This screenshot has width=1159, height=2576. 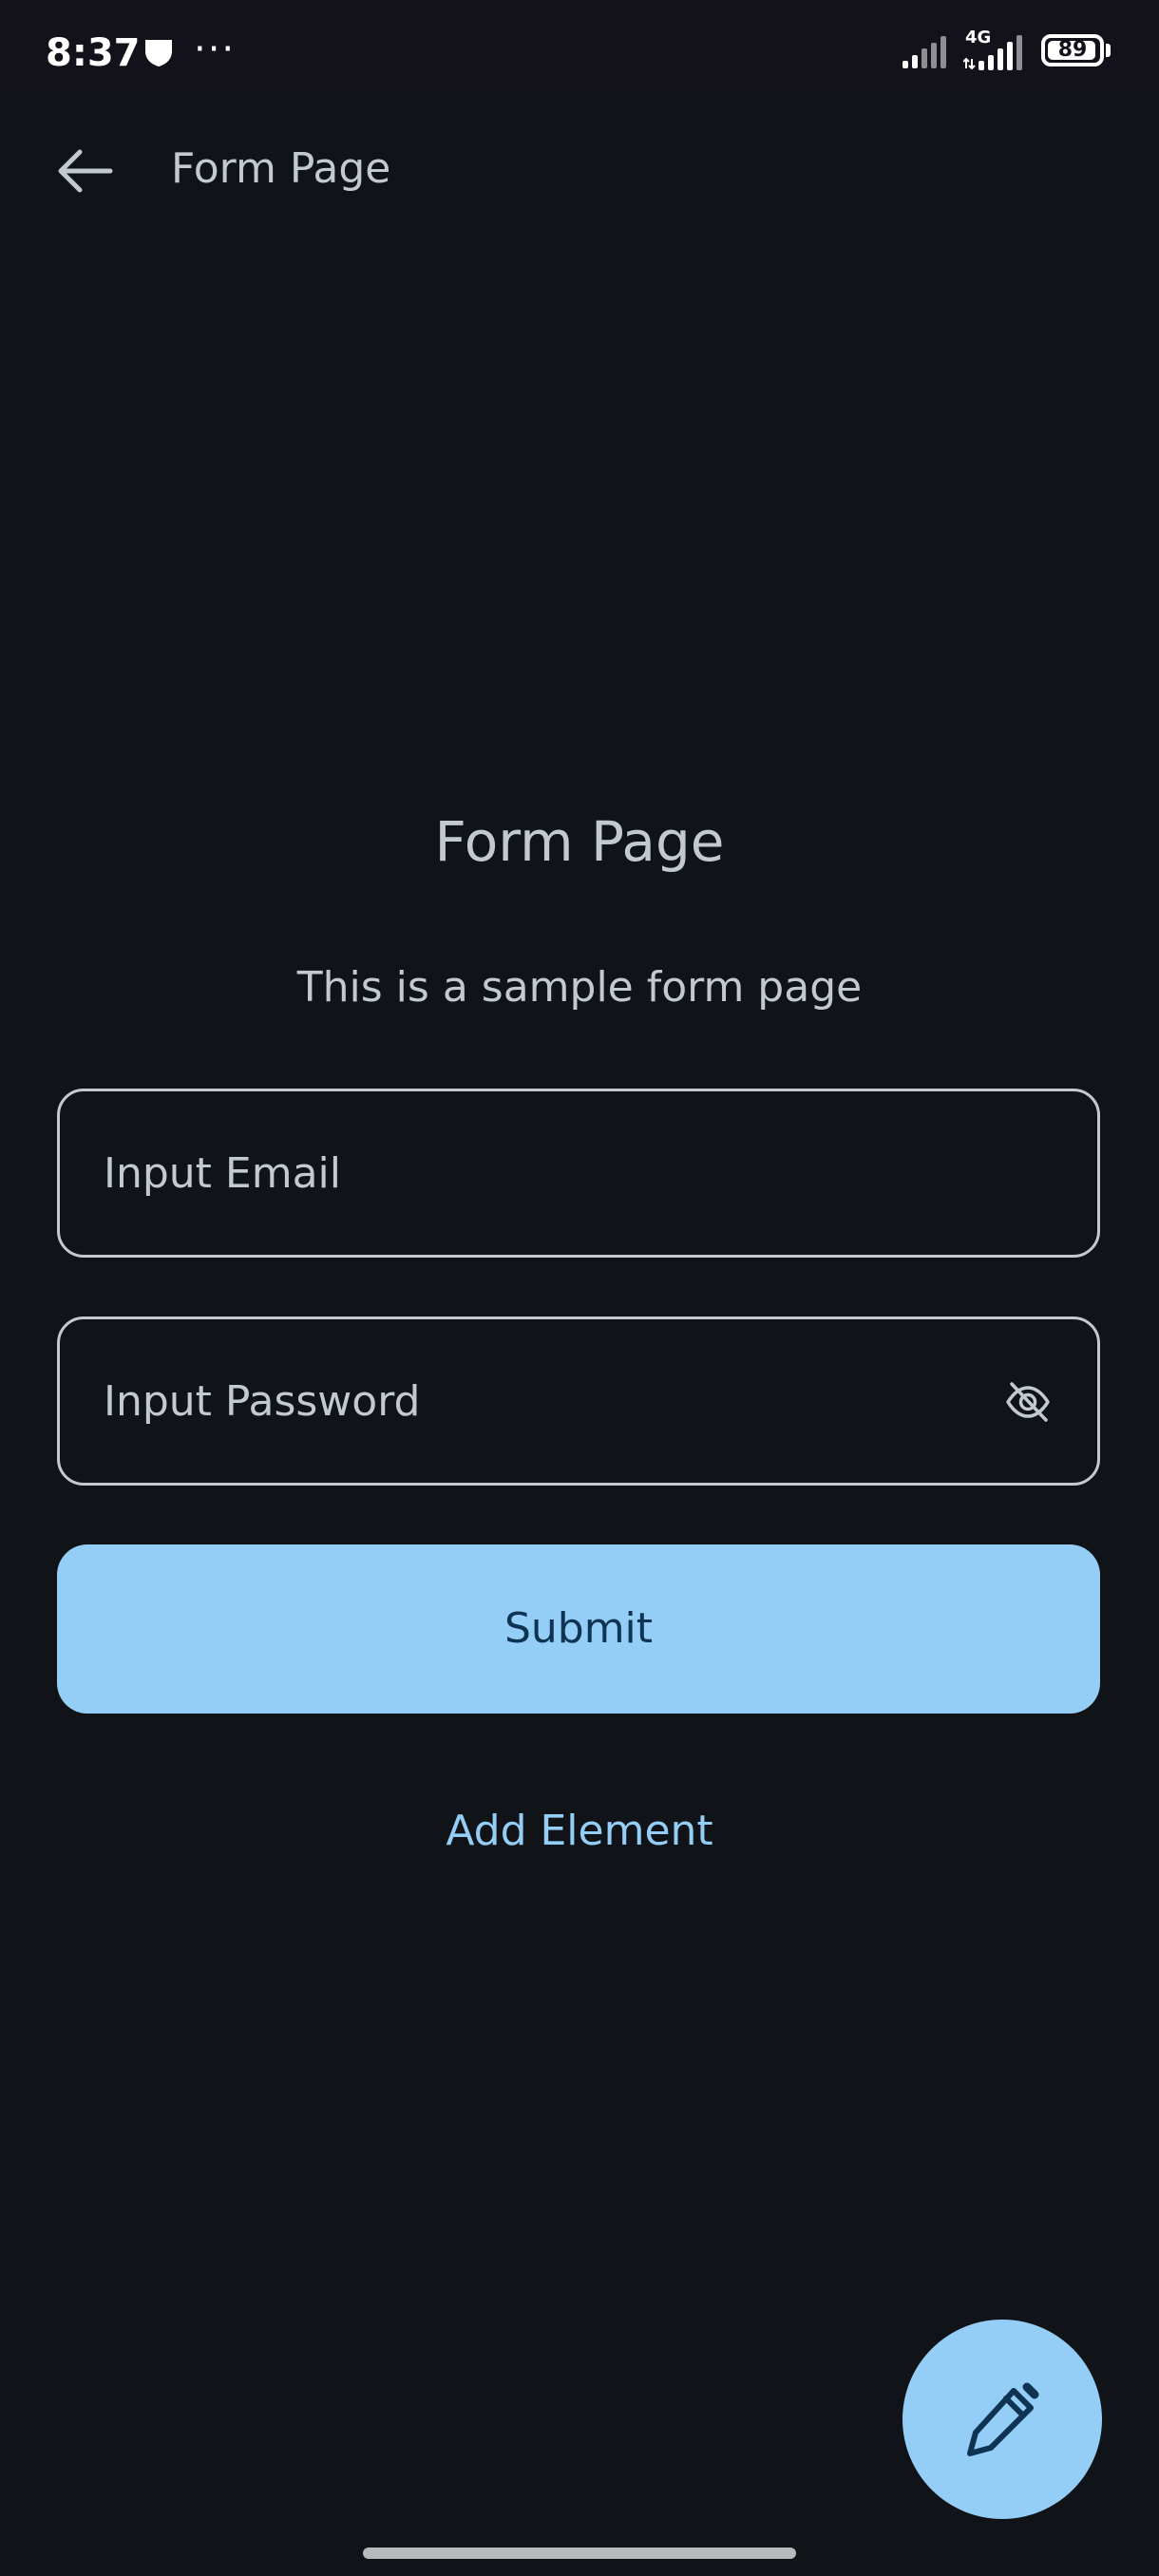 I want to click on submit-button: Submit, so click(x=578, y=1629).